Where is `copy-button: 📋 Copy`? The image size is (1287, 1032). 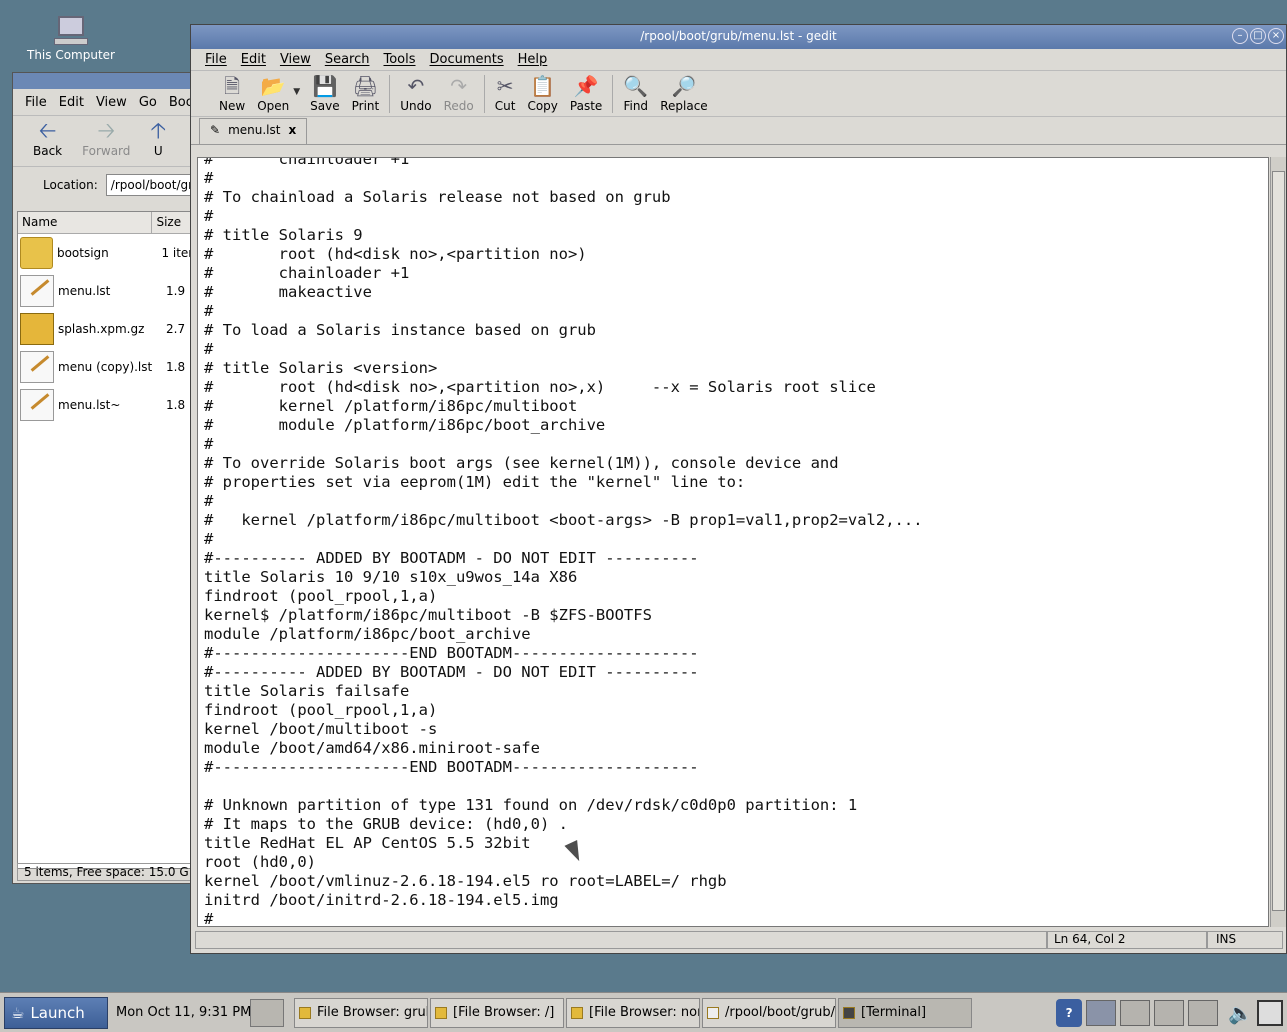 copy-button: 📋 Copy is located at coordinates (542, 92).